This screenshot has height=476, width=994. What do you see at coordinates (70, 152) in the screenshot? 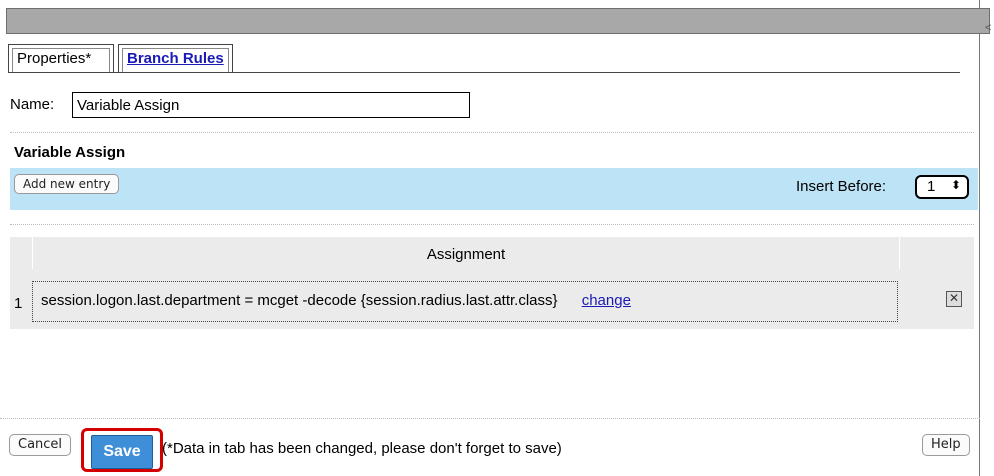
I see `section-title: Variable Assign` at bounding box center [70, 152].